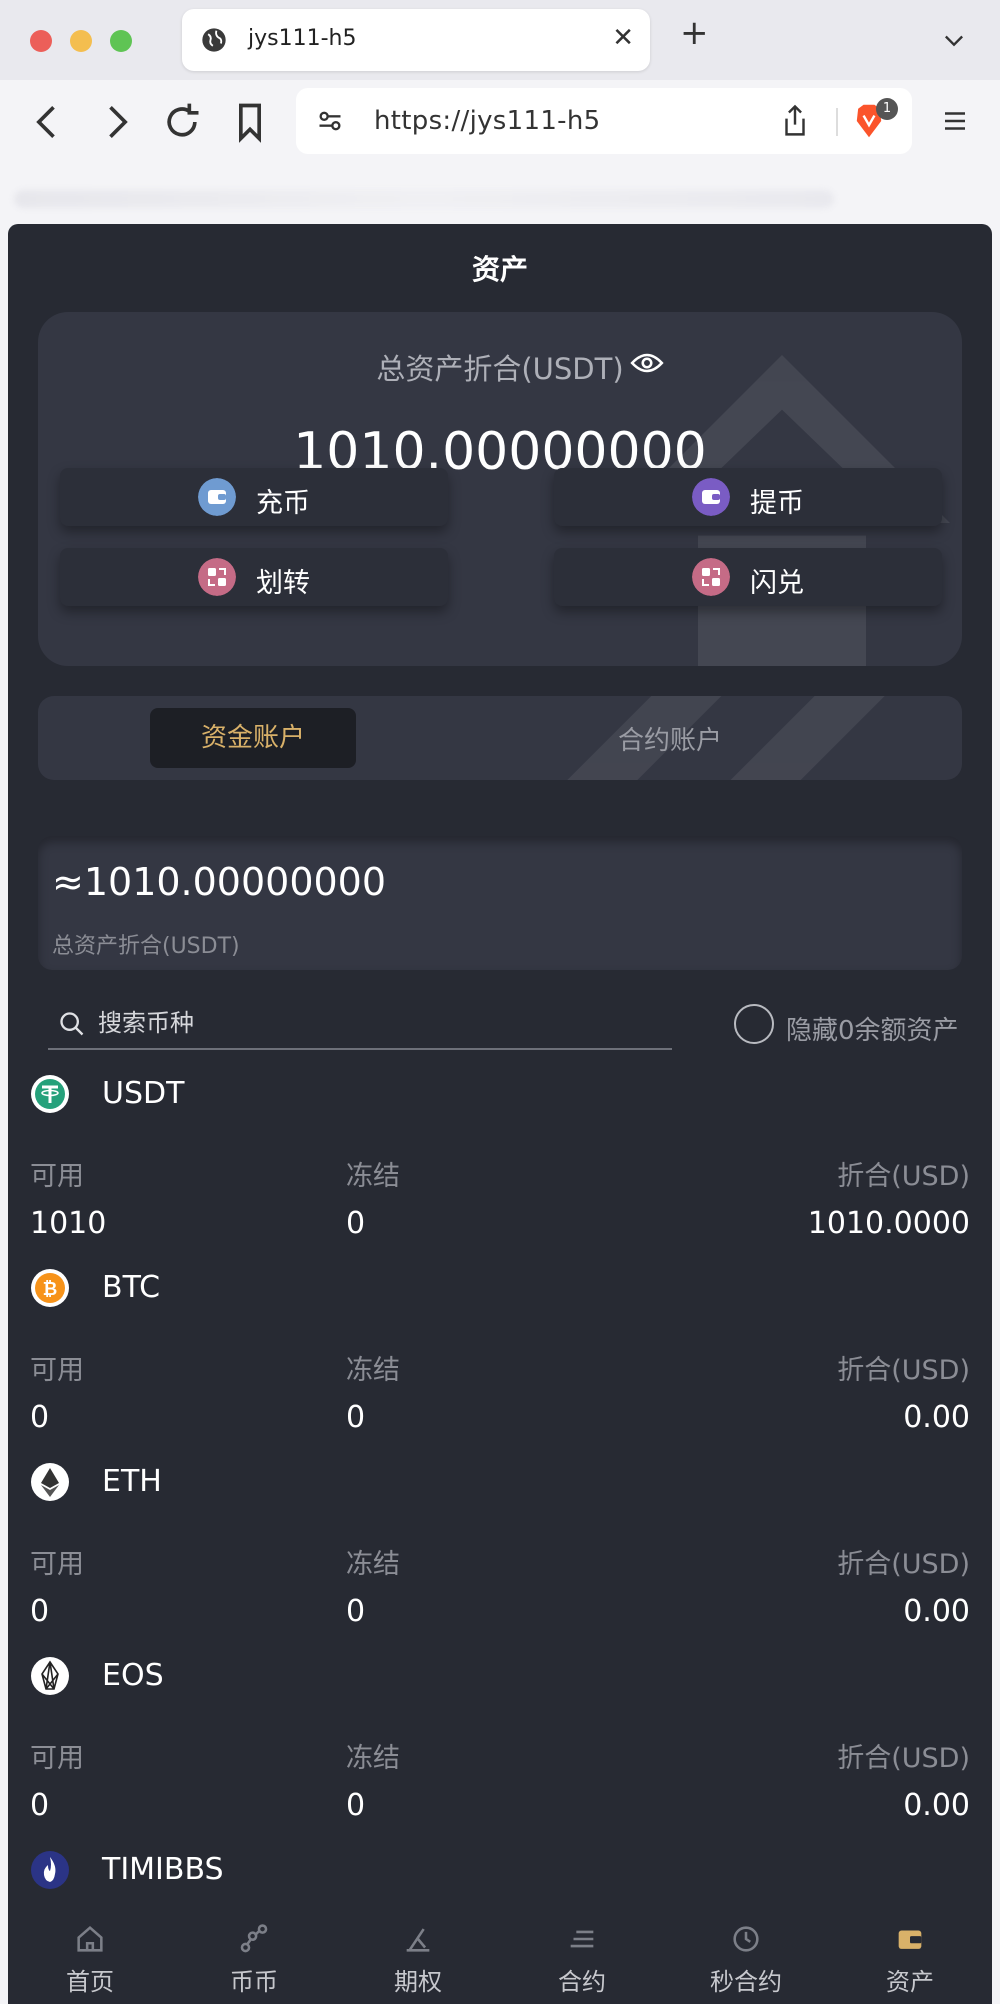 Image resolution: width=1000 pixels, height=2004 pixels. What do you see at coordinates (487, 121) in the screenshot?
I see `url-text: https://jys111-h5` at bounding box center [487, 121].